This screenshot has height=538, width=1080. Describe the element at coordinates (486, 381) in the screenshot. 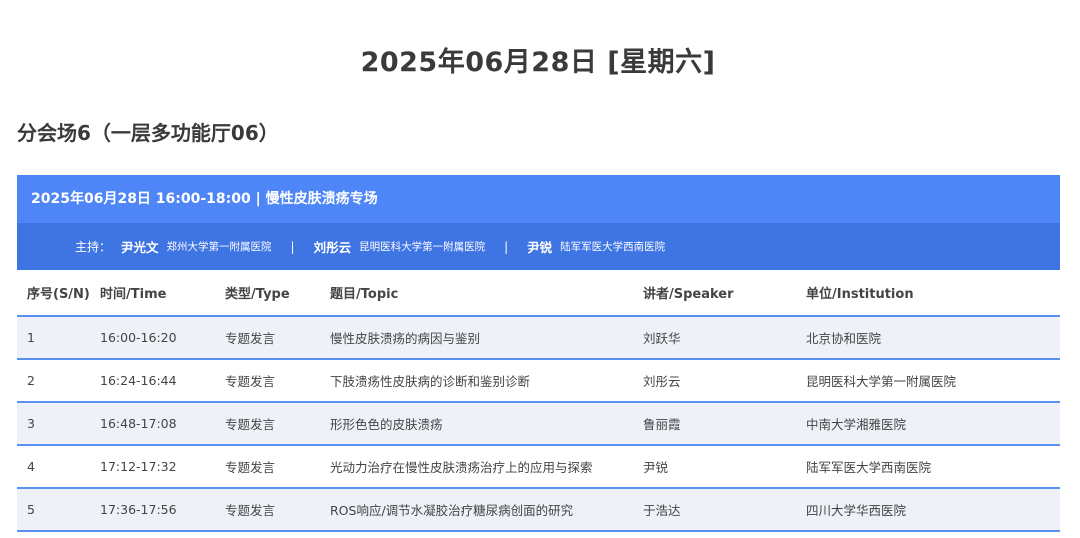

I see `cell-topic: 下肢溃疡性皮肤病的诊断和鉴别诊断` at that location.